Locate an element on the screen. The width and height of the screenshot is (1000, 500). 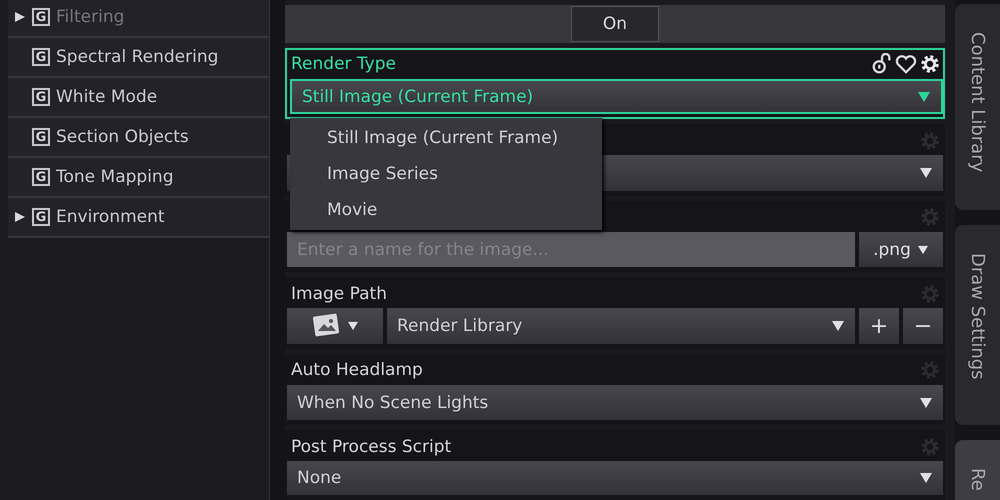
toggle-button: On is located at coordinates (615, 24).